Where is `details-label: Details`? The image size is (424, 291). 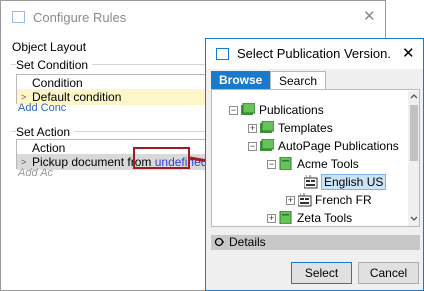
details-label: Details is located at coordinates (247, 242).